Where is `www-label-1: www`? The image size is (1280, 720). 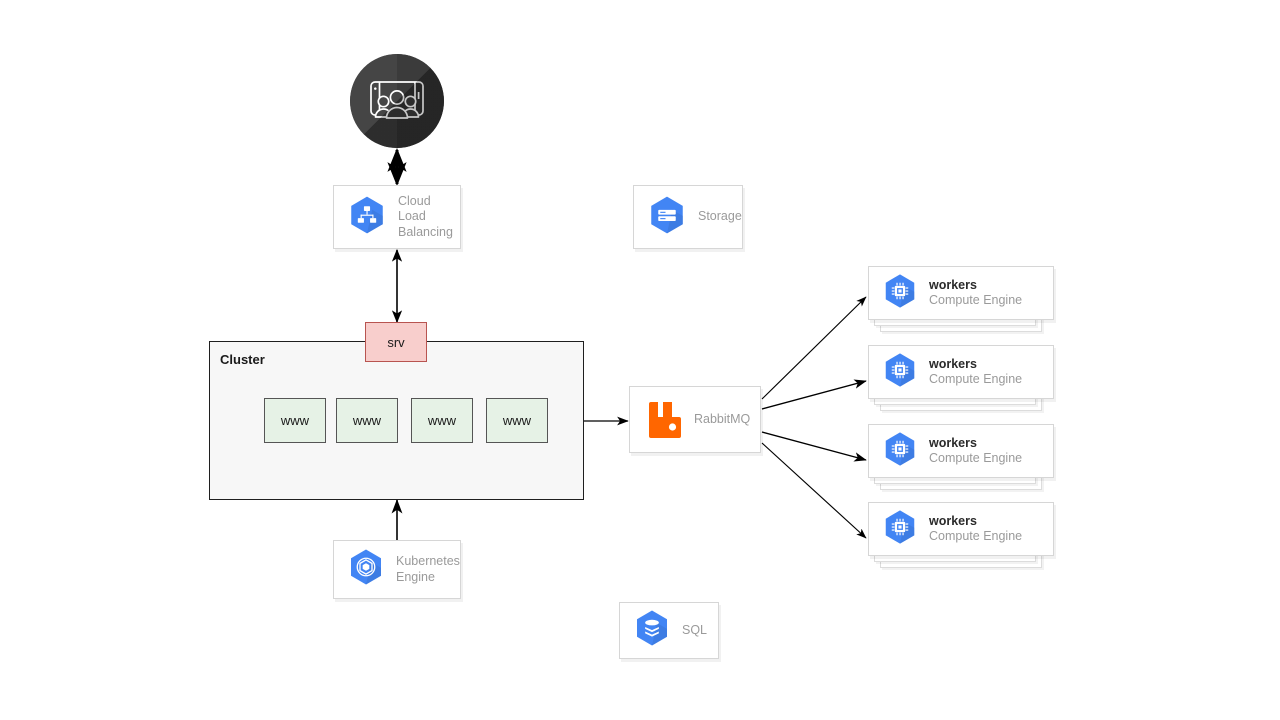
www-label-1: www is located at coordinates (295, 420).